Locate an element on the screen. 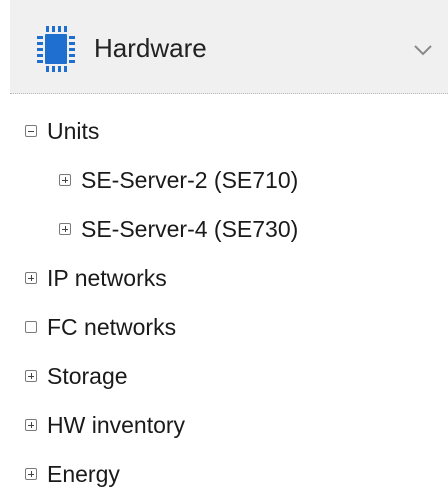 The height and width of the screenshot is (502, 448). tree-node-hw-inventory: HW inventory is located at coordinates (105, 425).